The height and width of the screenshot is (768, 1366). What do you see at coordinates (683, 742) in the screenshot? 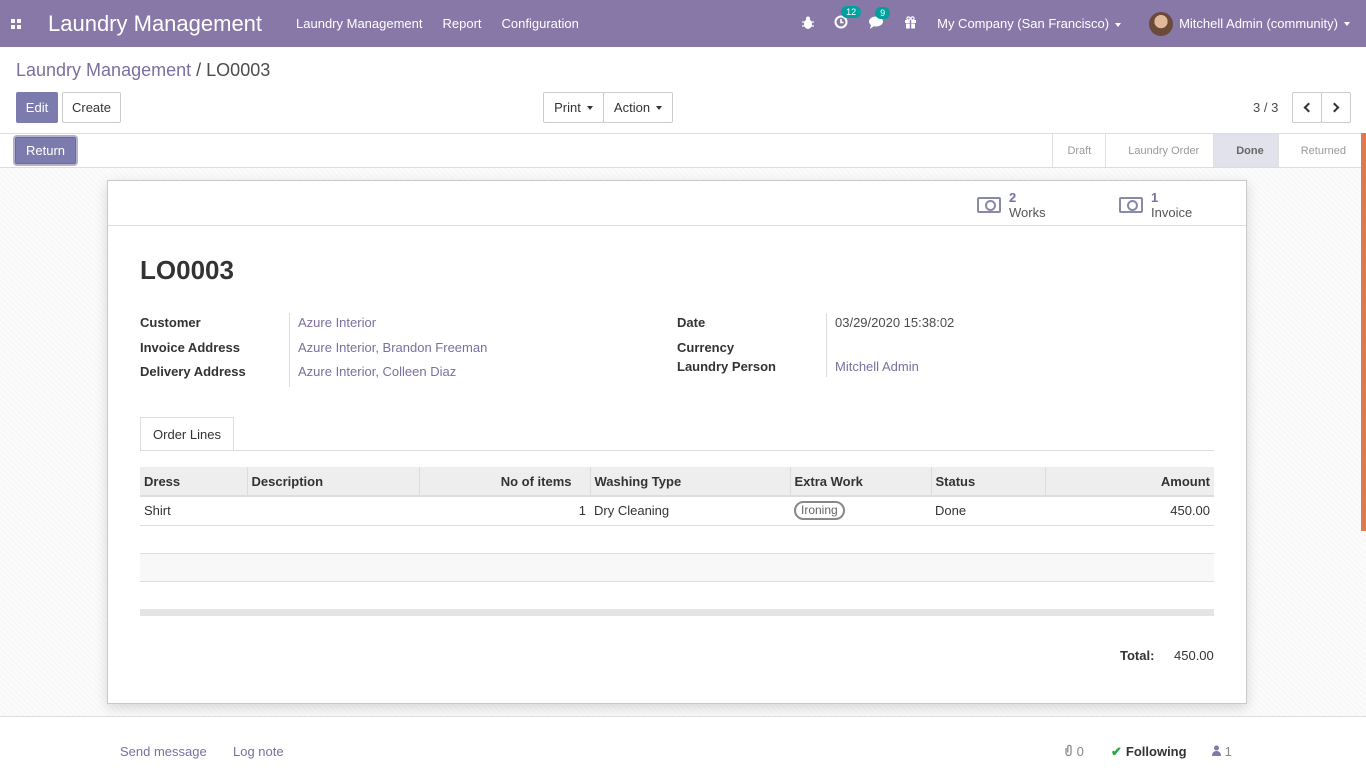
I see `chatter: Send message Log note 0 ✔ Following 1` at bounding box center [683, 742].